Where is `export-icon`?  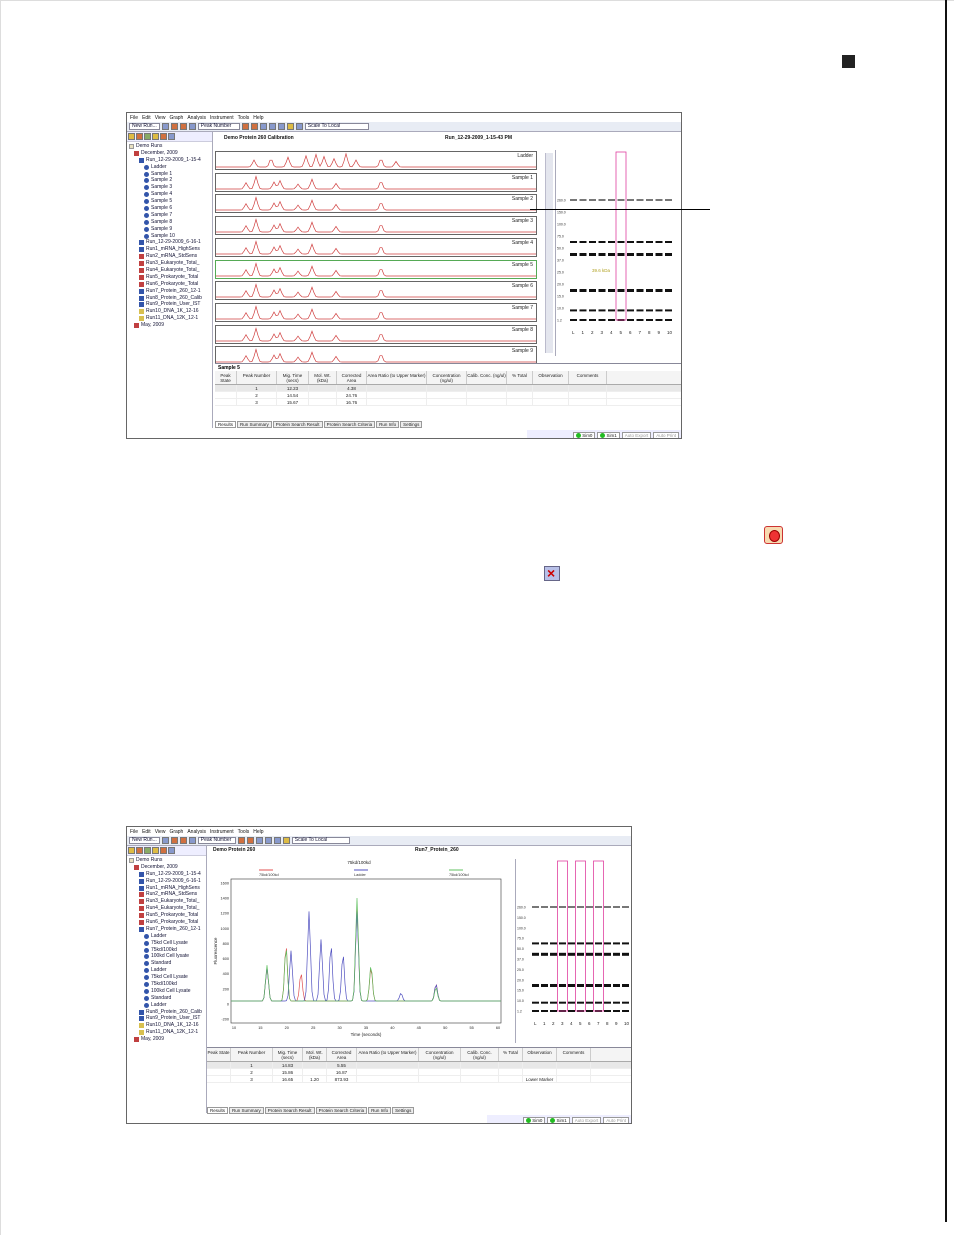
export-icon is located at coordinates (192, 126).